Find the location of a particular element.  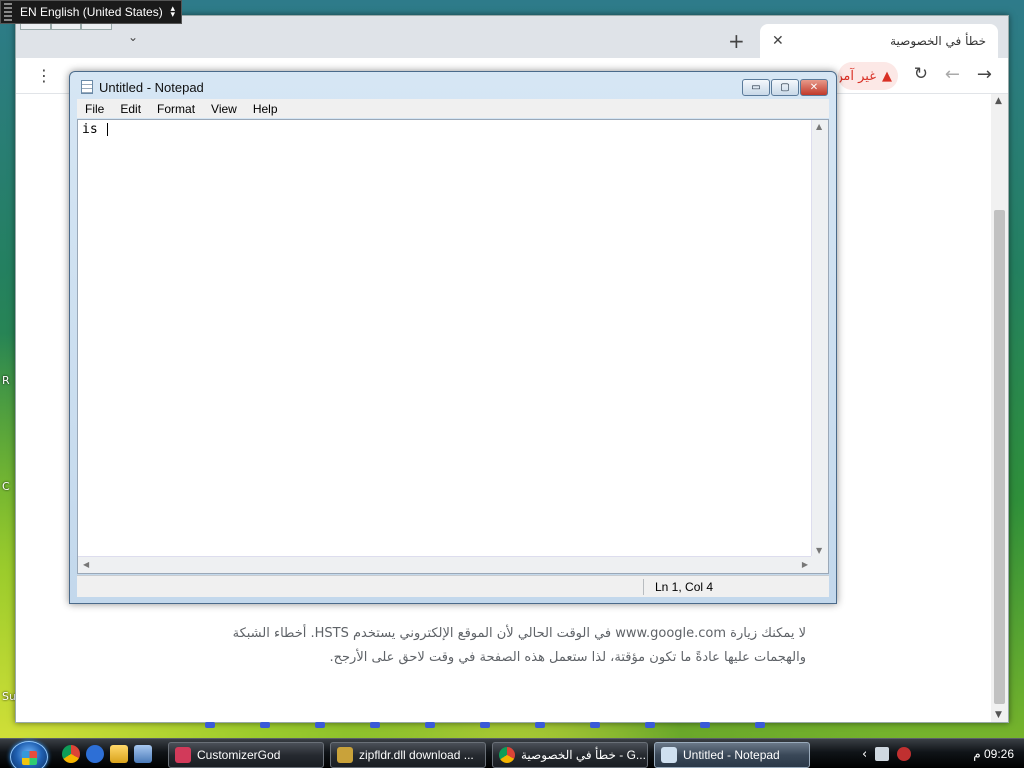

show-hidden-icons: ‹ is located at coordinates (864, 754).